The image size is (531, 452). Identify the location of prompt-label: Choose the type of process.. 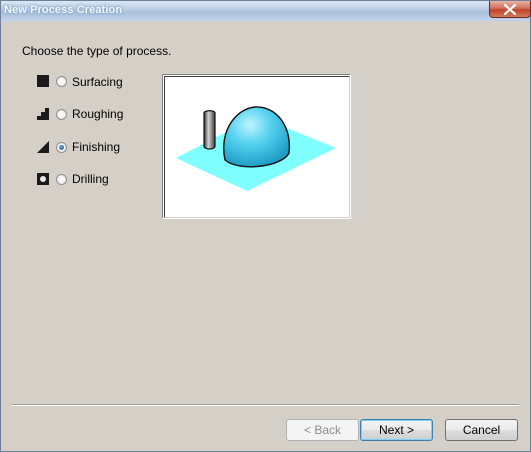
(97, 51).